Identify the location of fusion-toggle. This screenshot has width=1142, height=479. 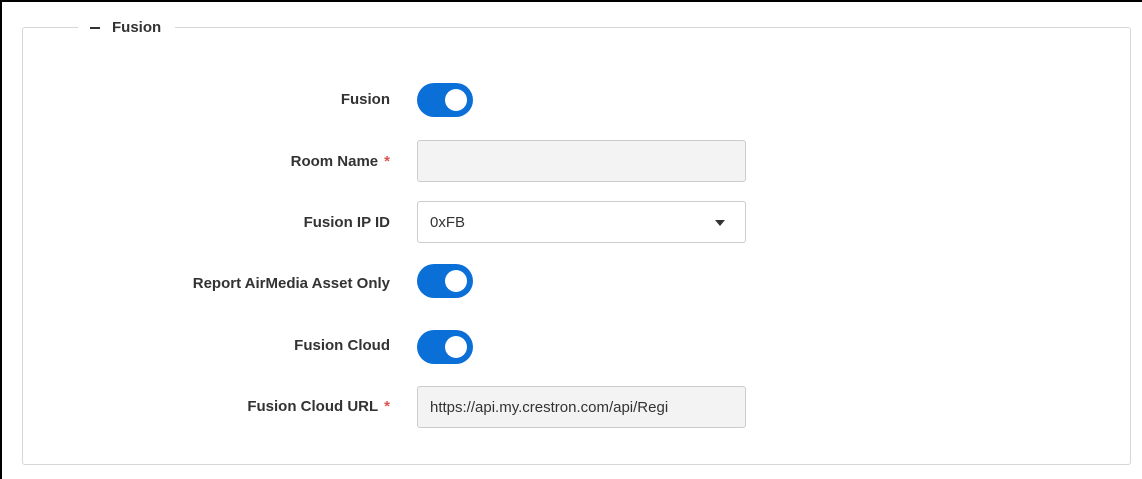
(445, 100).